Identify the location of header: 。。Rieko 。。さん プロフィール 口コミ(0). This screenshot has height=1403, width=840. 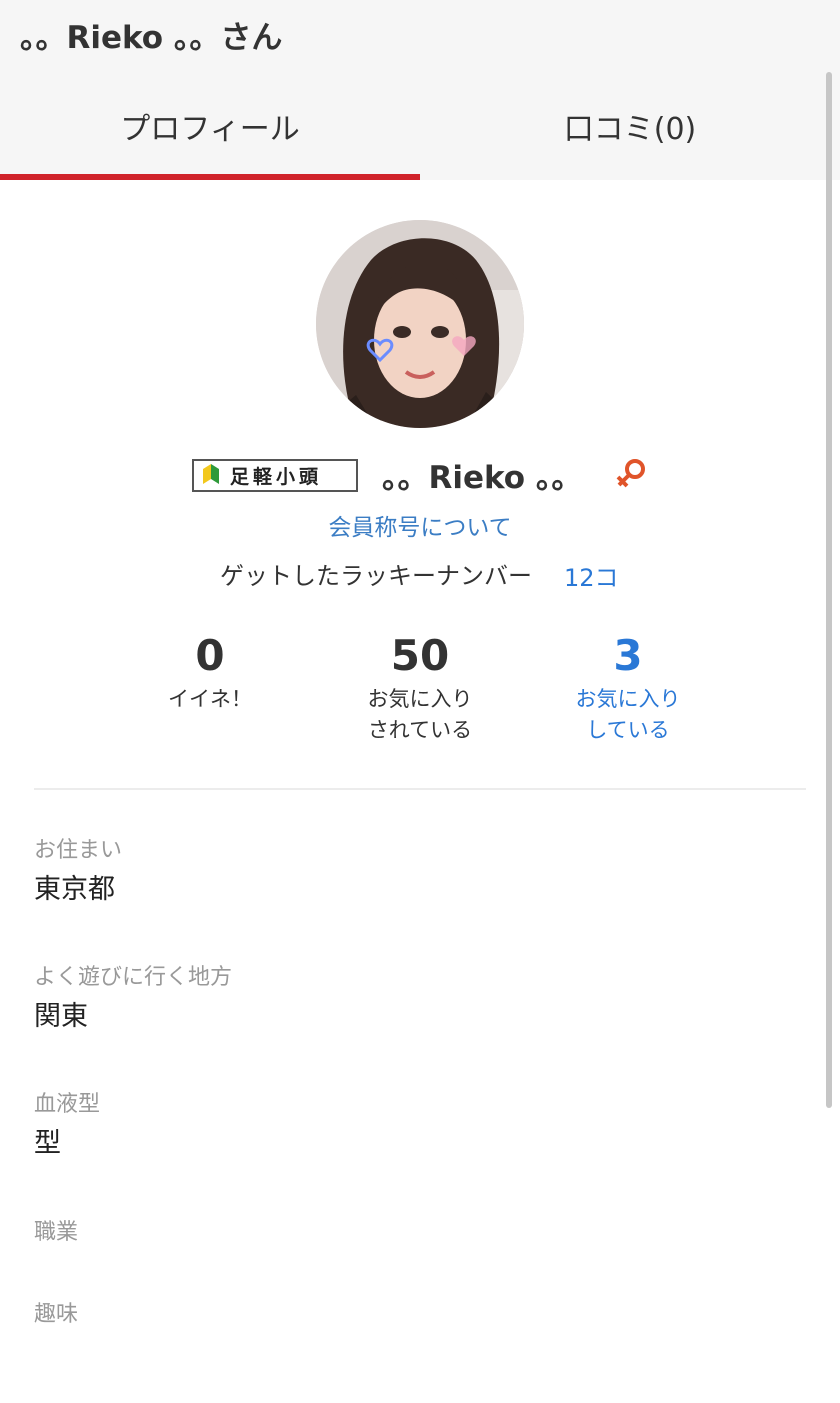
(420, 90).